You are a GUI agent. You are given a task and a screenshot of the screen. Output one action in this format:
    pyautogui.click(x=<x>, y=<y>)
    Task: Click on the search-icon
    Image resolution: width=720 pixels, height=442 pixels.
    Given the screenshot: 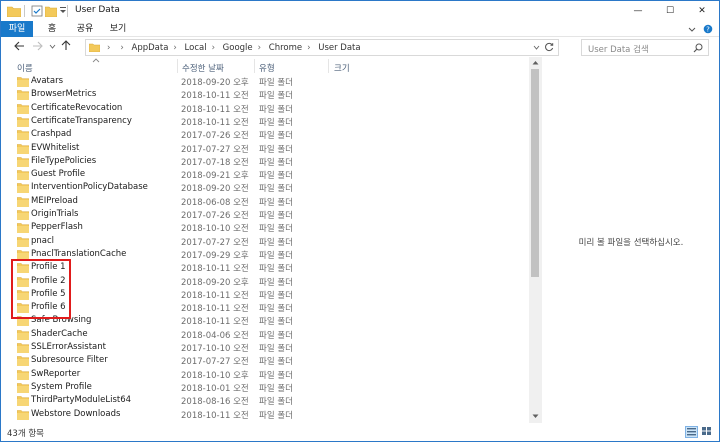 What is the action you would take?
    pyautogui.click(x=698, y=49)
    